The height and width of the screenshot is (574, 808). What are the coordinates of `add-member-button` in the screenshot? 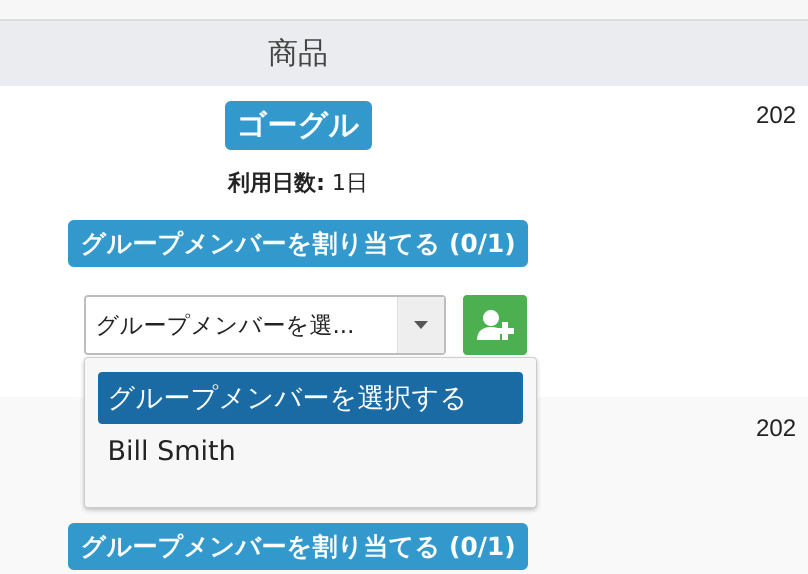 It's located at (494, 325).